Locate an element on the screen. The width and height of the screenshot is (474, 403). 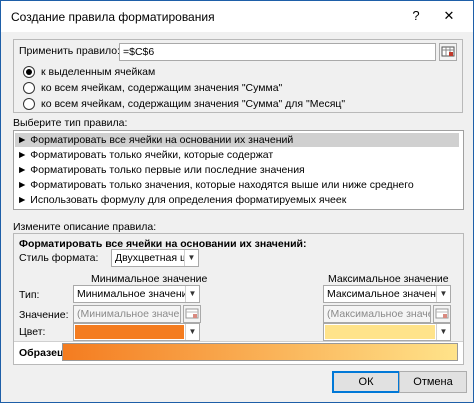
max-value-input: (Максимальное значение is located at coordinates (377, 314).